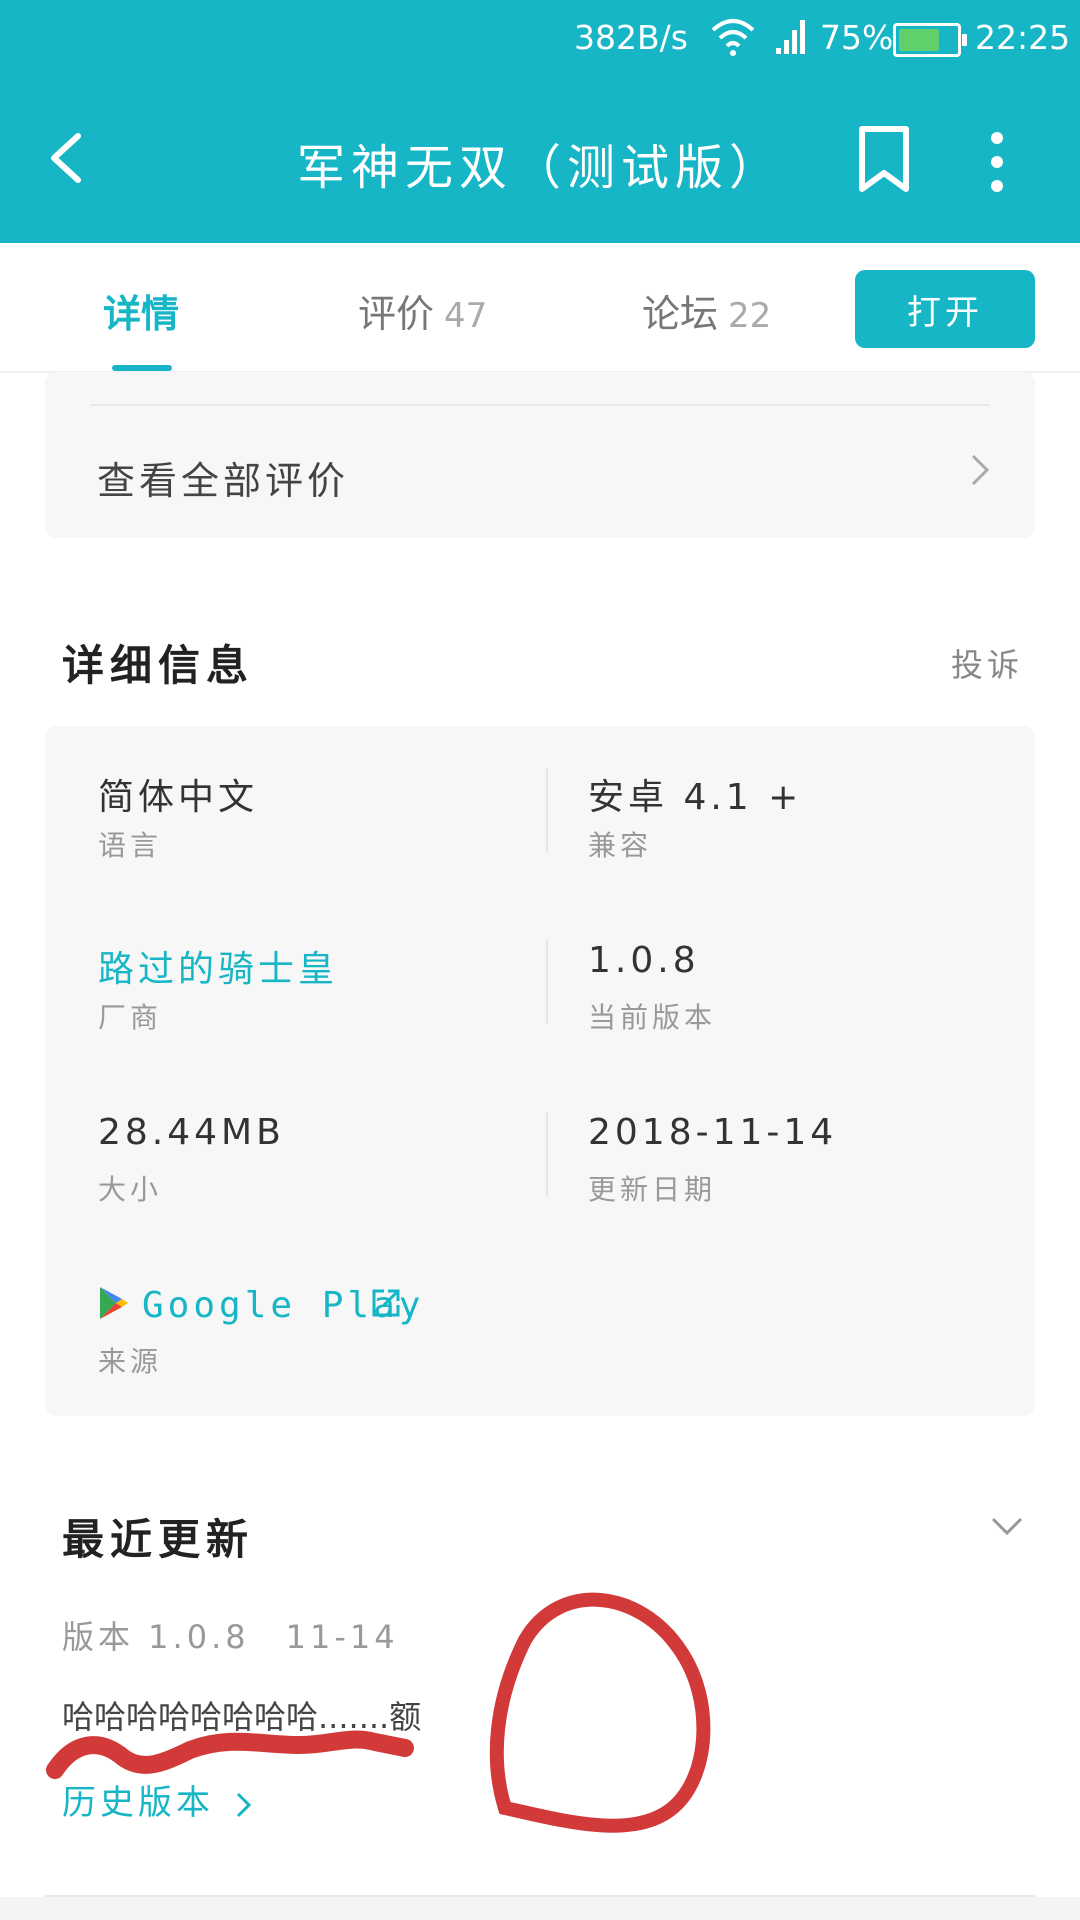 The image size is (1080, 1920). I want to click on update-date: 11-14, so click(342, 1637).